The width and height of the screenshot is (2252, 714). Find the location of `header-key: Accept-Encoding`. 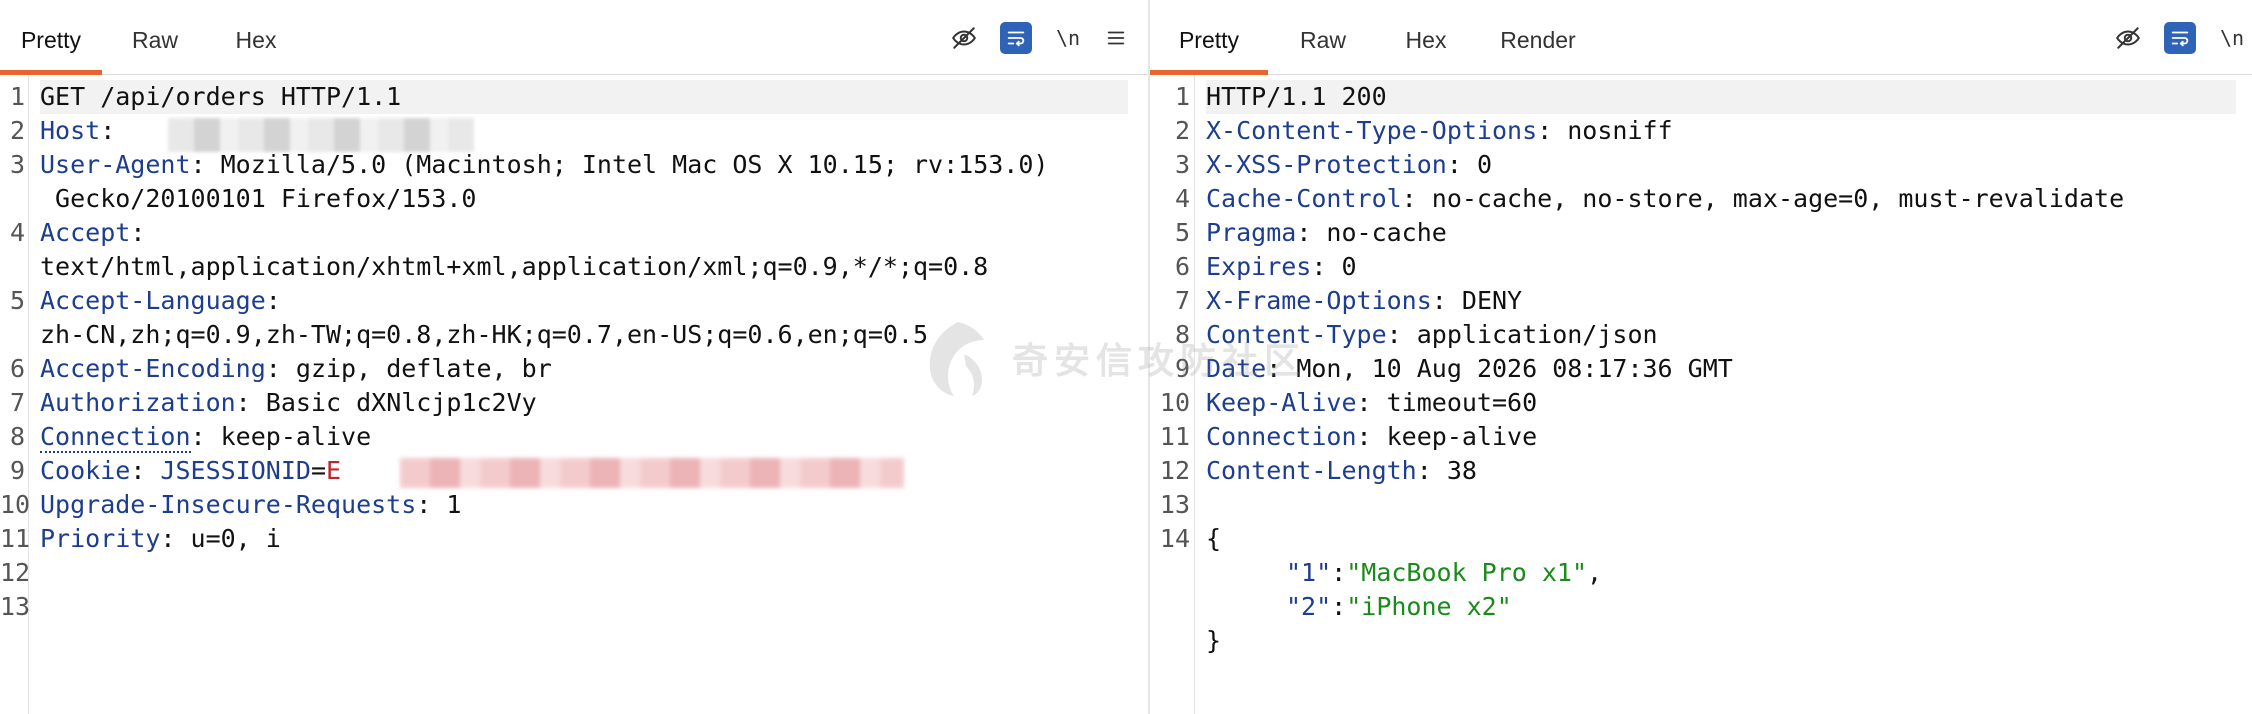

header-key: Accept-Encoding is located at coordinates (153, 368).